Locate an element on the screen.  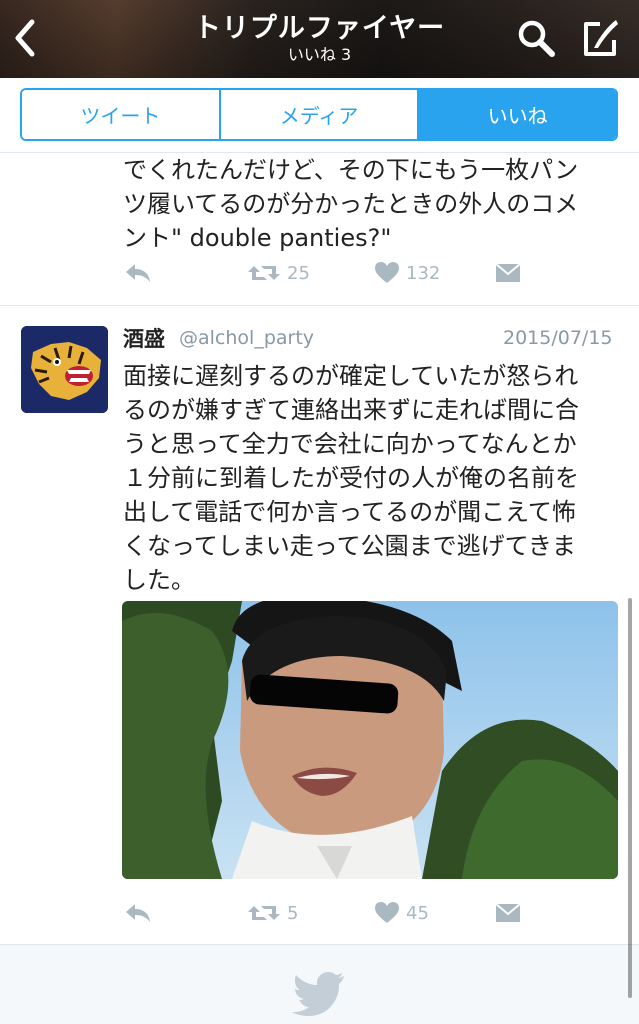
tab-likes: いいね is located at coordinates (516, 114).